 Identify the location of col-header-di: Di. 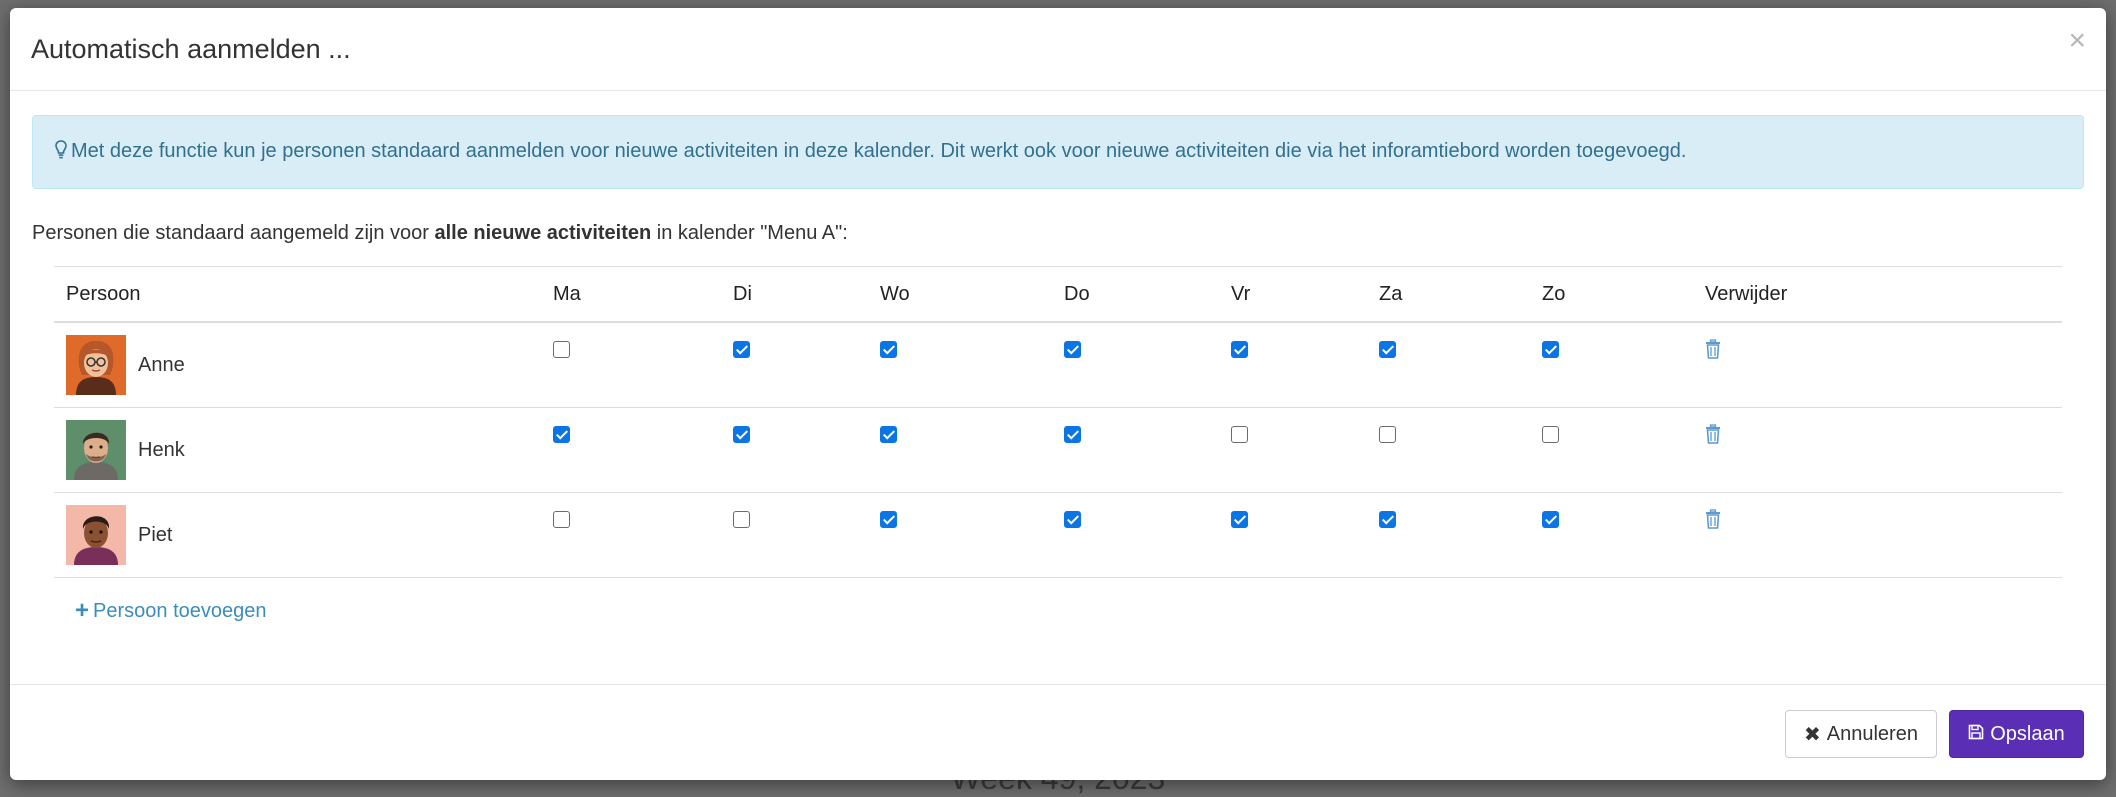
(794, 294).